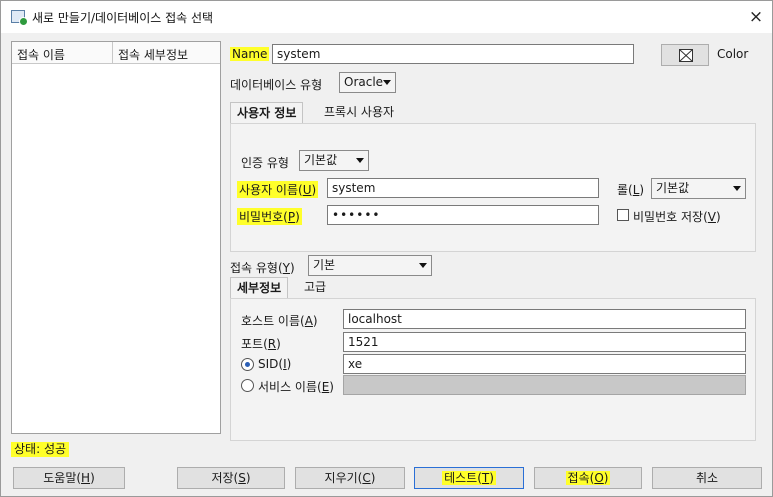 Image resolution: width=773 pixels, height=497 pixels. What do you see at coordinates (469, 478) in the screenshot?
I see `test-button: 테스트(T)` at bounding box center [469, 478].